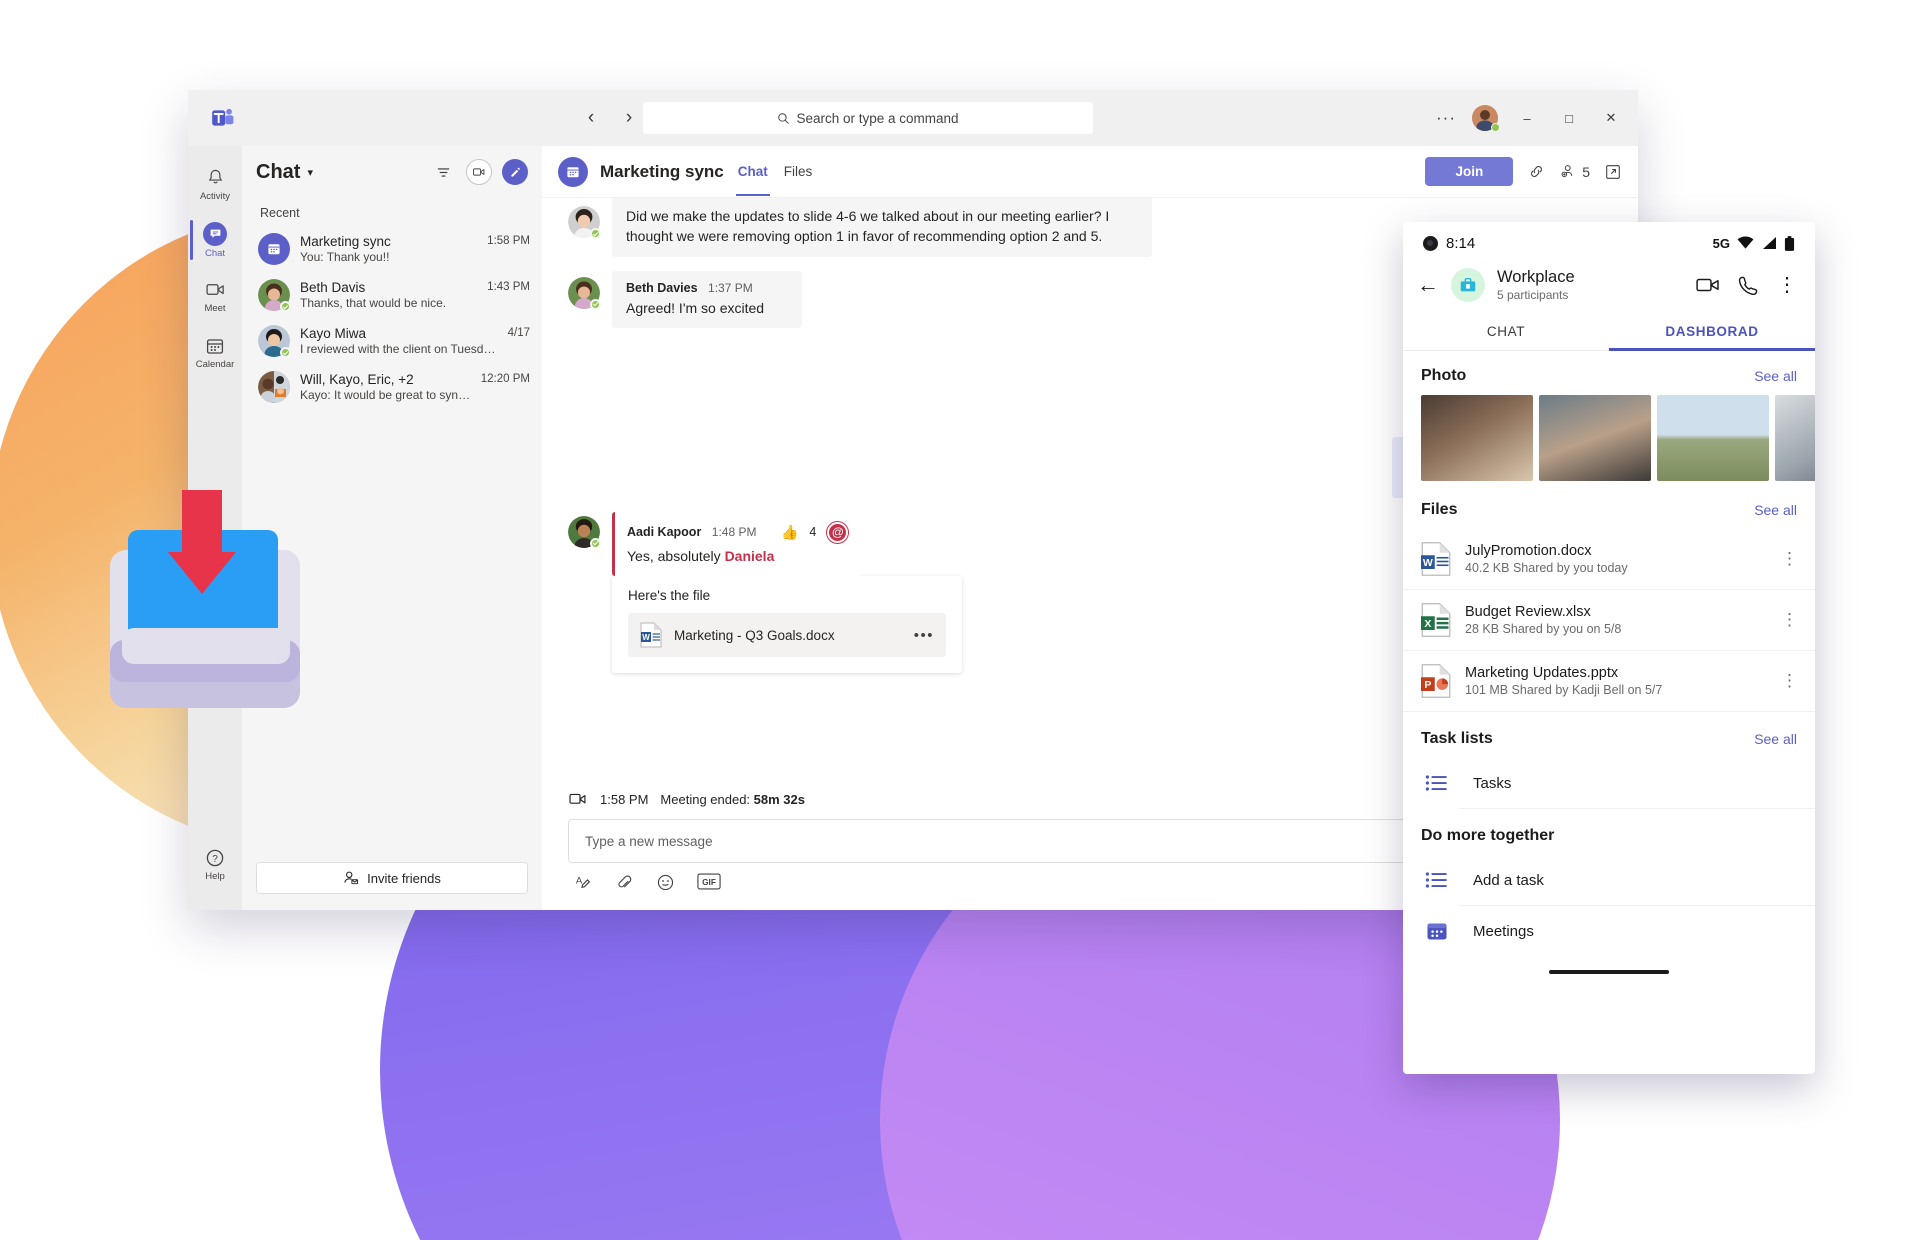 This screenshot has width=1920, height=1240. What do you see at coordinates (518, 333) in the screenshot?
I see `chat-timestamp: 4/17` at bounding box center [518, 333].